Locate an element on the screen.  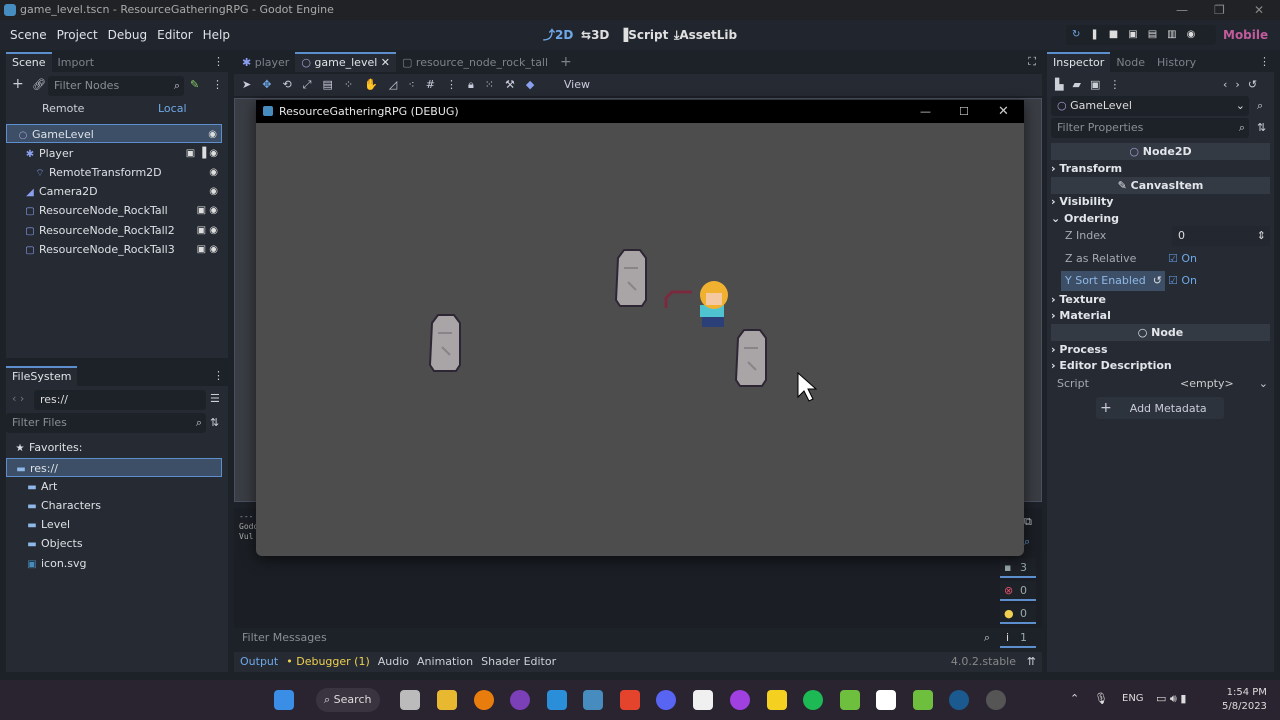
restore-button: ❐ is located at coordinates (1219, 10).